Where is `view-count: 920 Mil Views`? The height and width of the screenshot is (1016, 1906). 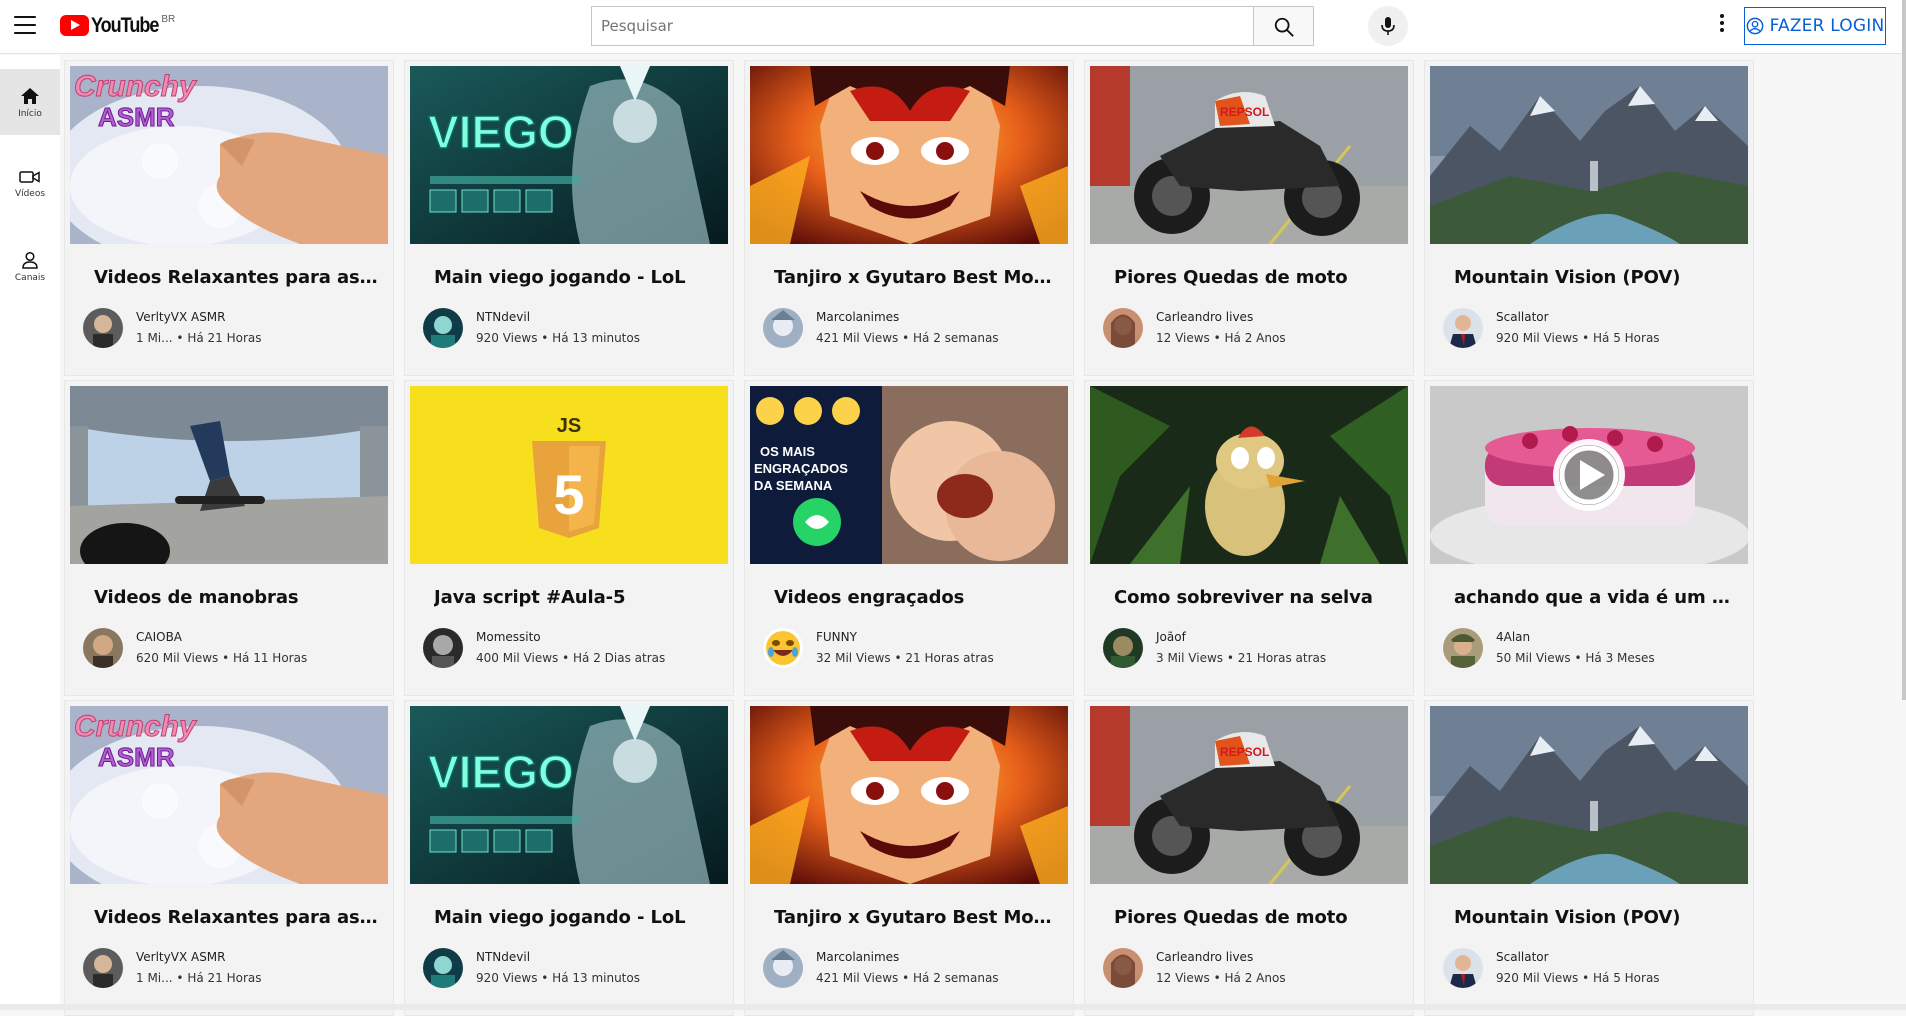 view-count: 920 Mil Views is located at coordinates (1537, 338).